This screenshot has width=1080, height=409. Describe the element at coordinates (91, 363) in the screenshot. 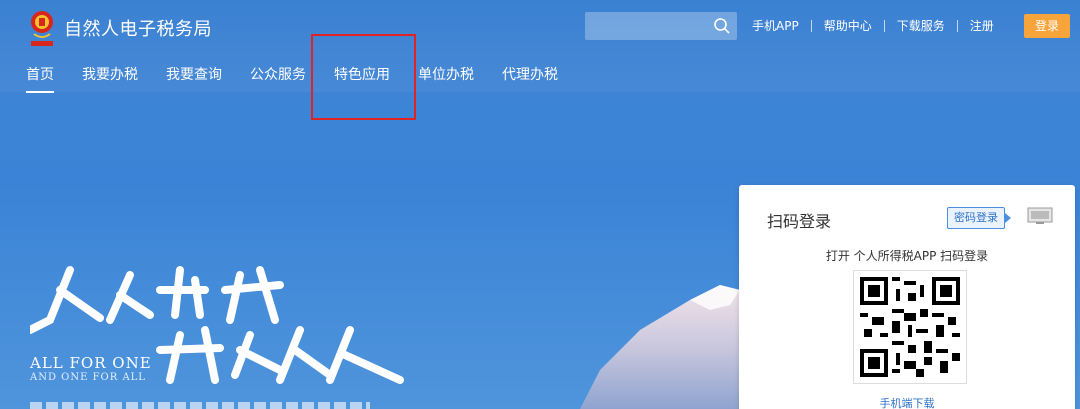

I see `motto-line-1: ALL FOR ONE` at that location.